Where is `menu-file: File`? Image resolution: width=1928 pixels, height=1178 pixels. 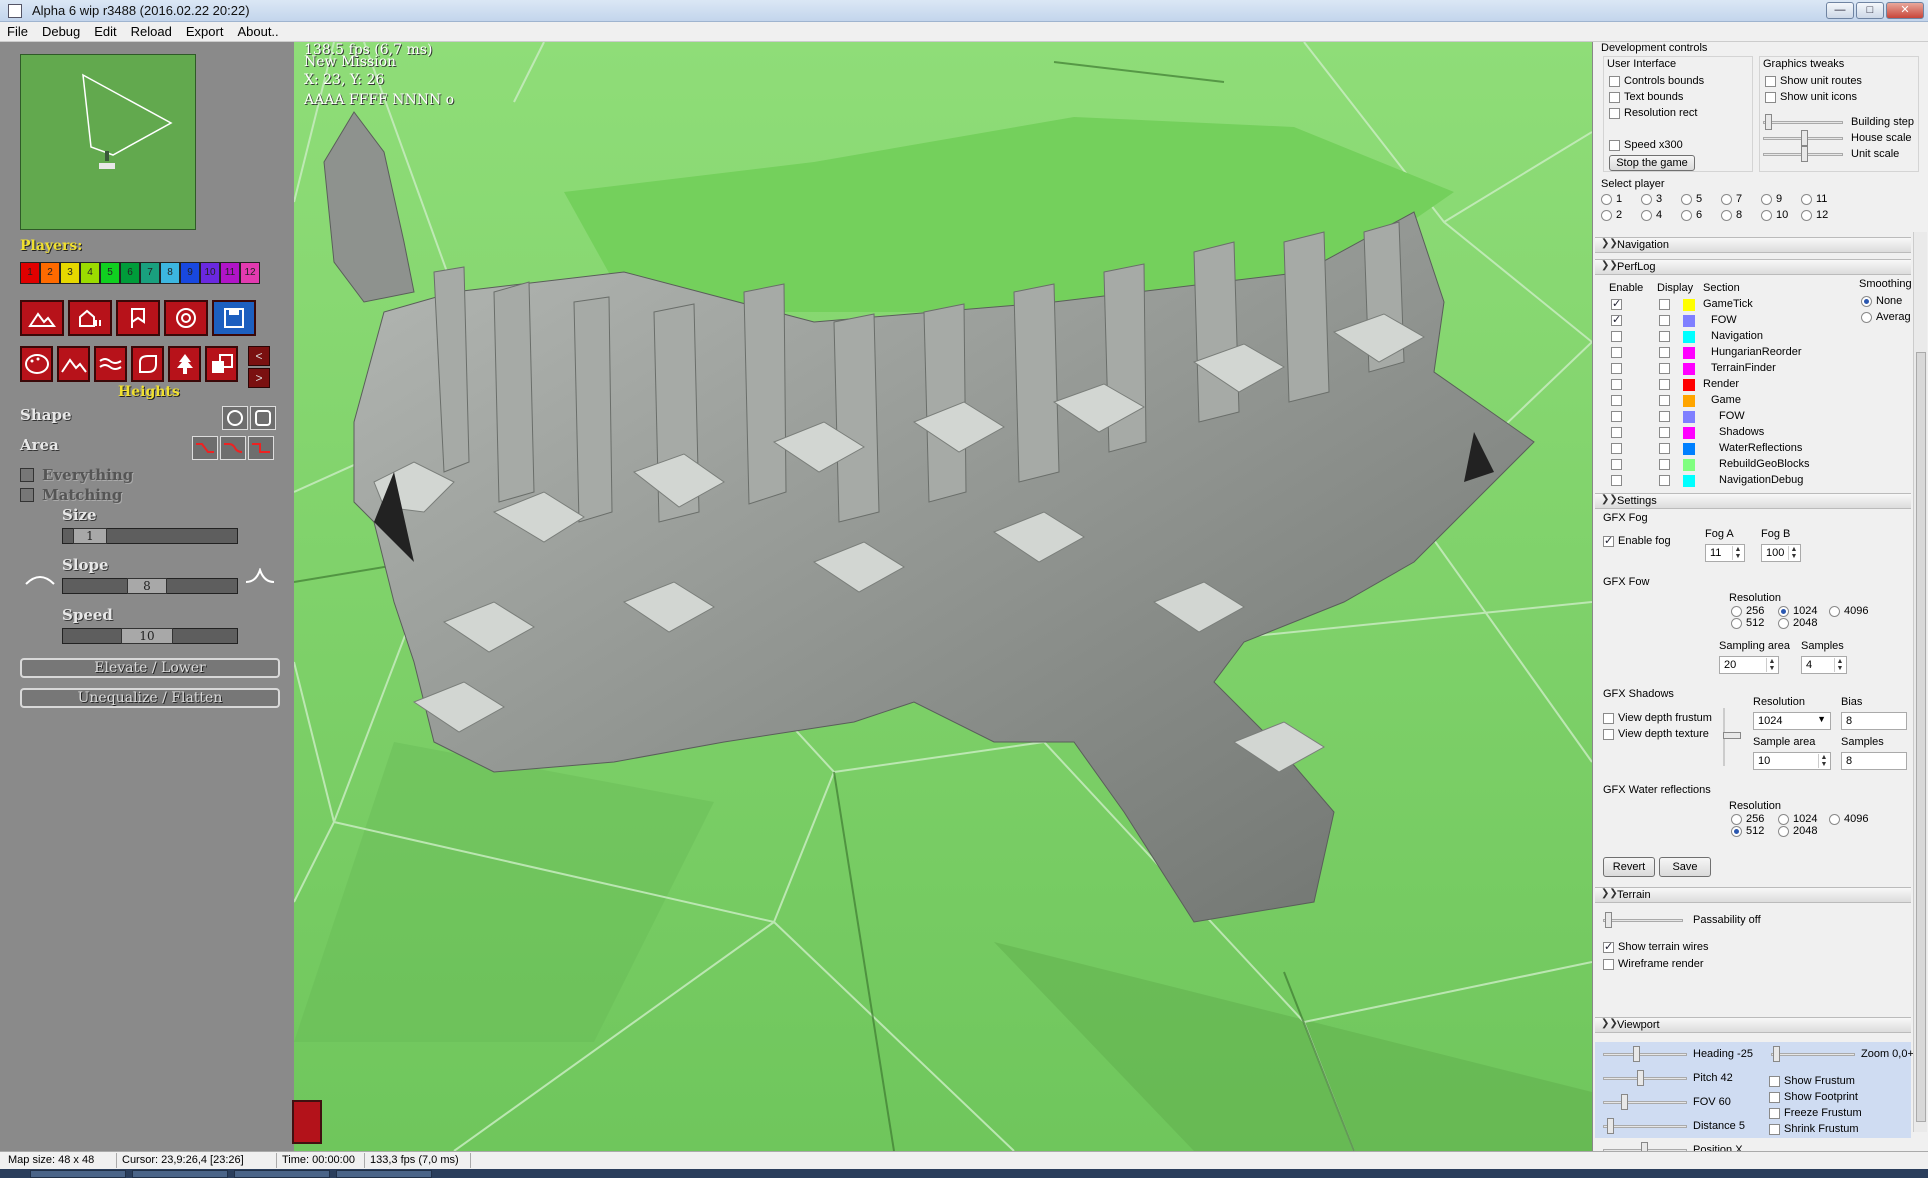 menu-file: File is located at coordinates (17, 31).